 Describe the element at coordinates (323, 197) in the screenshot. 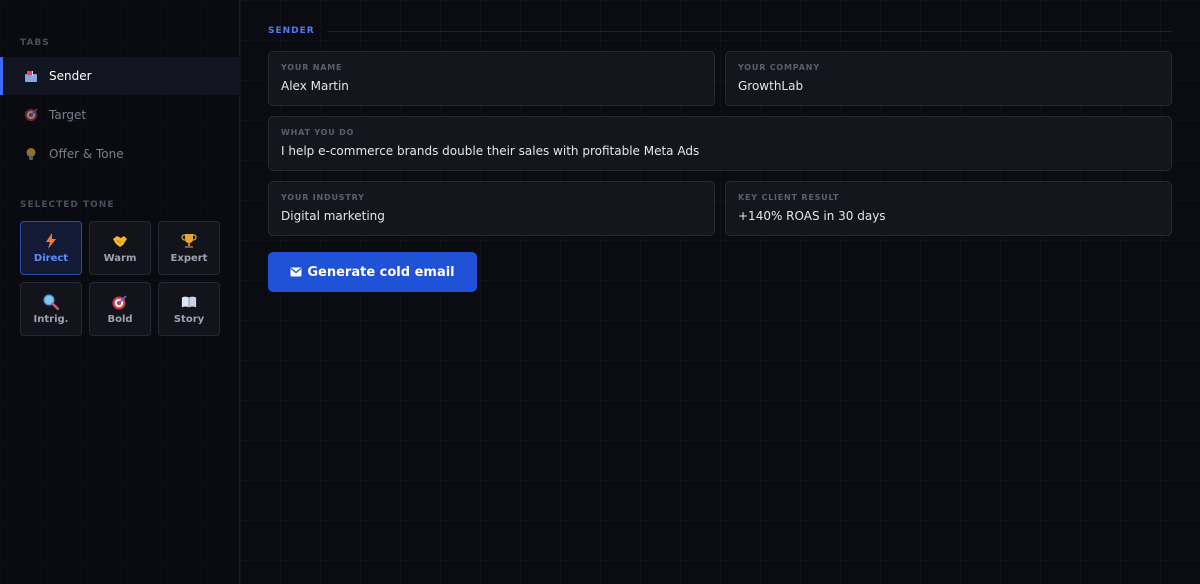

I see `industry-field-label: YOUR INDUSTRY` at that location.